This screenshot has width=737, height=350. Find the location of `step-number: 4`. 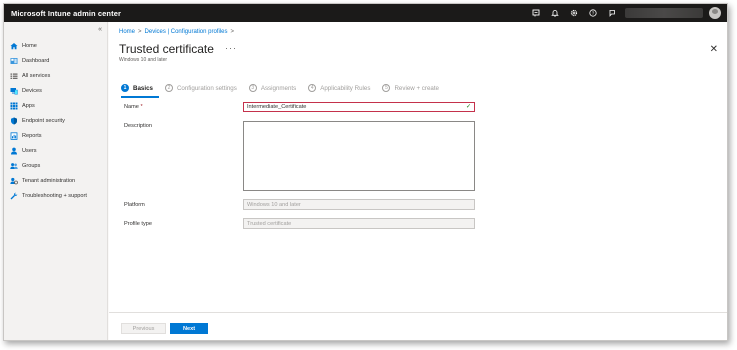

step-number: 4 is located at coordinates (312, 88).